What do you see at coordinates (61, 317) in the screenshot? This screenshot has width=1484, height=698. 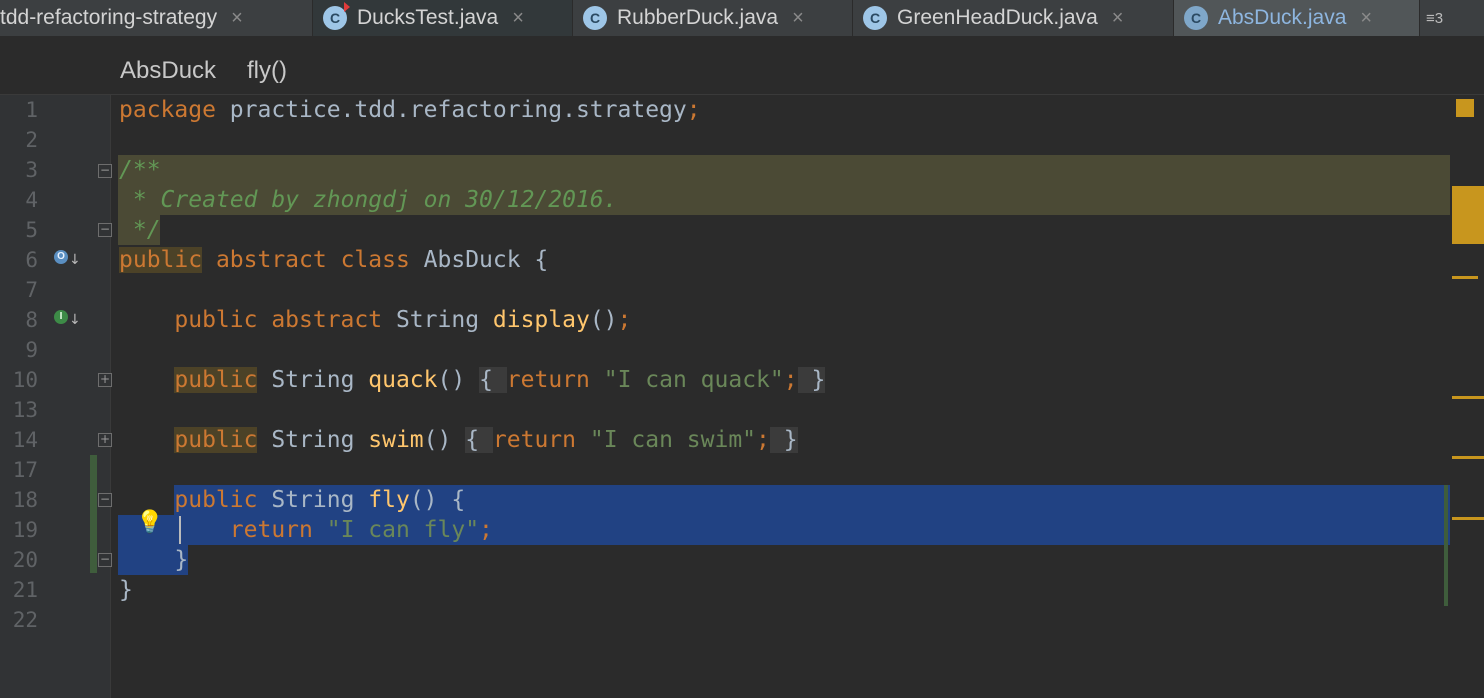 I see `implemented-method-icon: I` at bounding box center [61, 317].